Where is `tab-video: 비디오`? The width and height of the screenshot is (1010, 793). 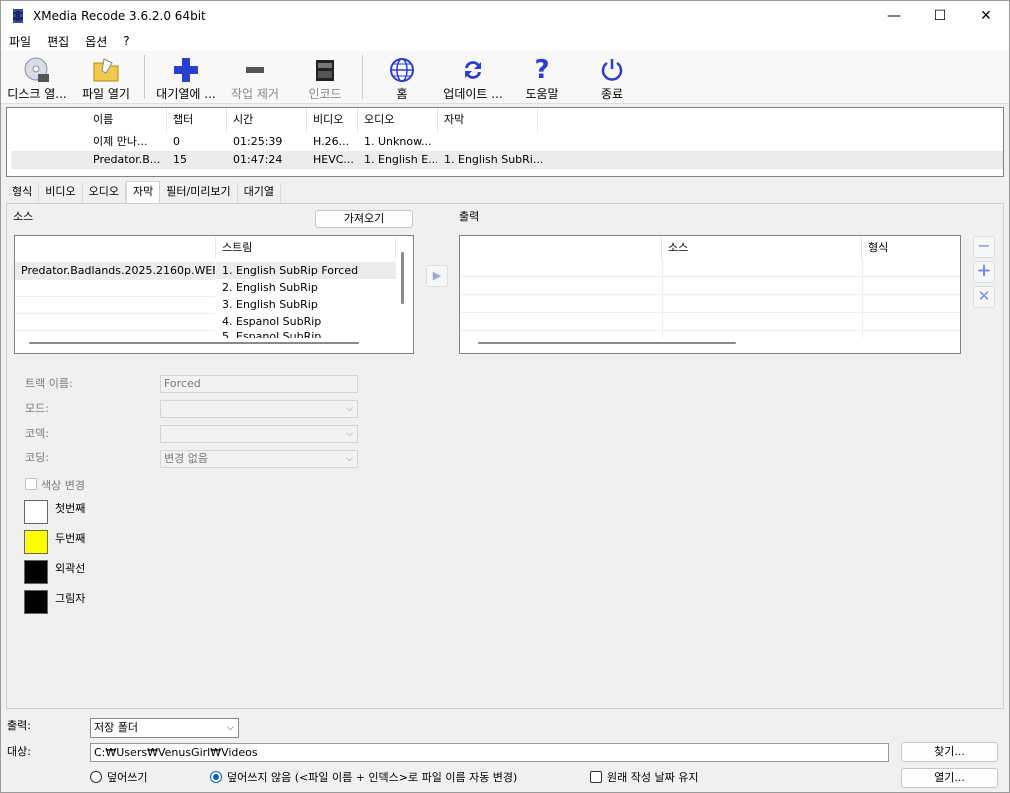 tab-video: 비디오 is located at coordinates (61, 193).